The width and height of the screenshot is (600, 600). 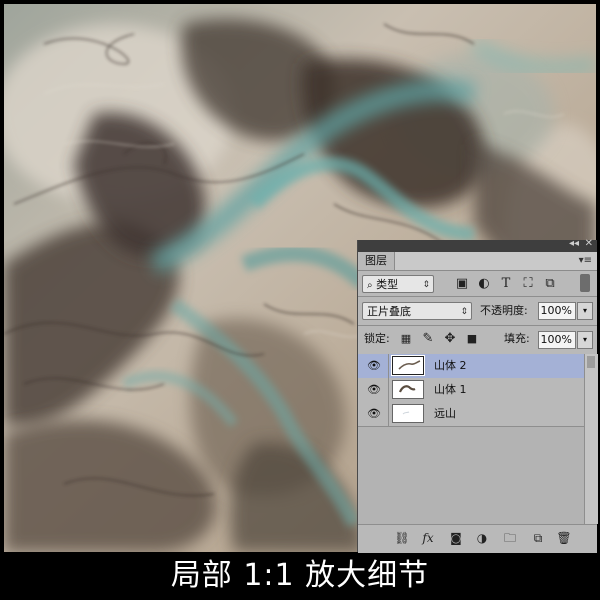 What do you see at coordinates (402, 538) in the screenshot?
I see `link-layers-icon: ⛓` at bounding box center [402, 538].